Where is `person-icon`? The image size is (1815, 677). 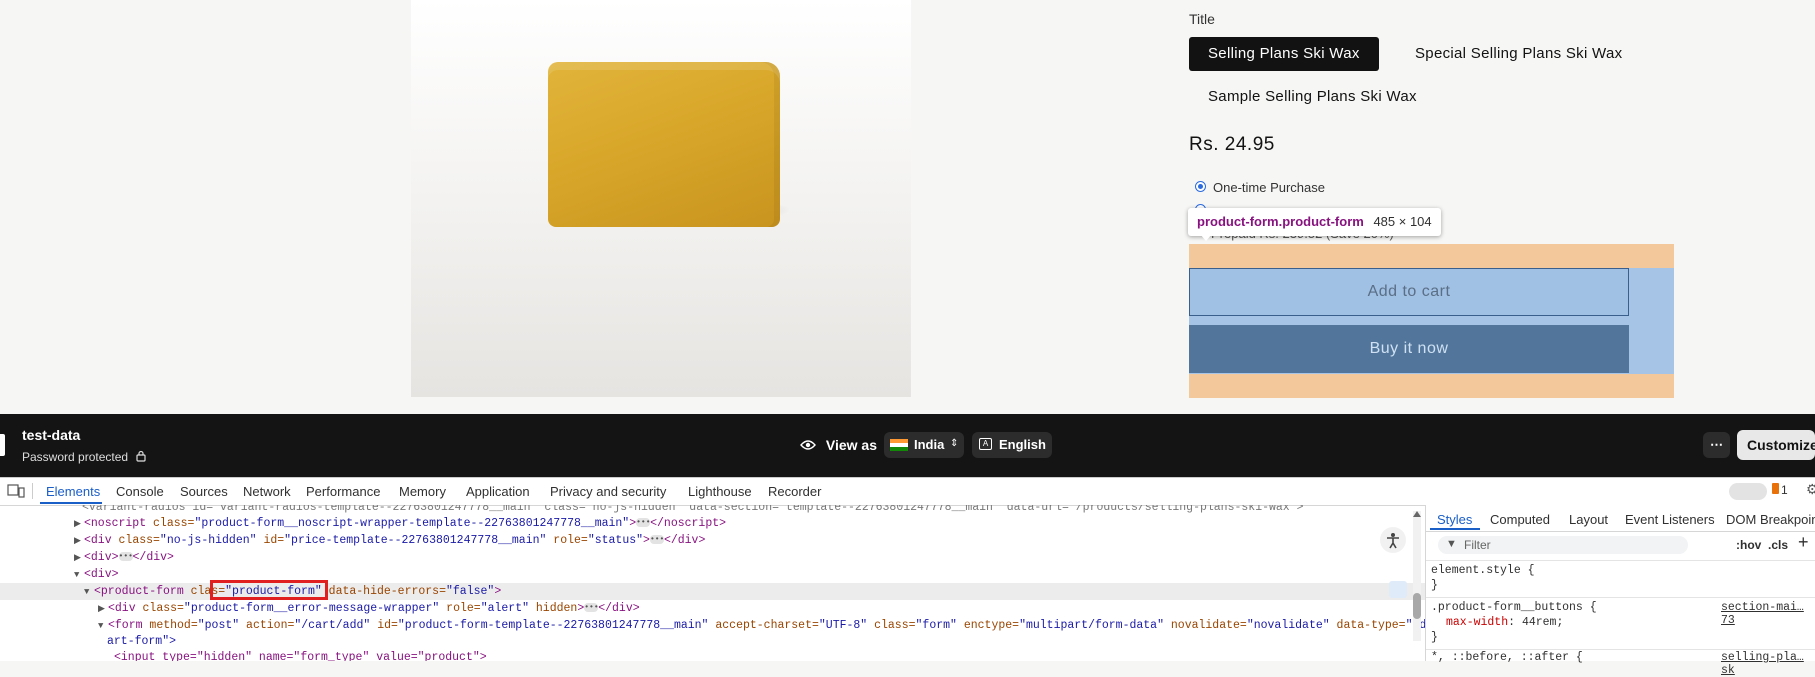 person-icon is located at coordinates (1393, 541).